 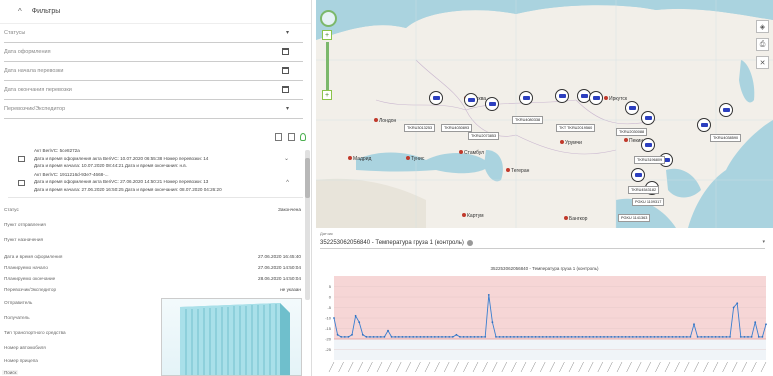 What do you see at coordinates (648, 202) in the screenshot?
I see `container-label: PGKU 1109317` at bounding box center [648, 202].